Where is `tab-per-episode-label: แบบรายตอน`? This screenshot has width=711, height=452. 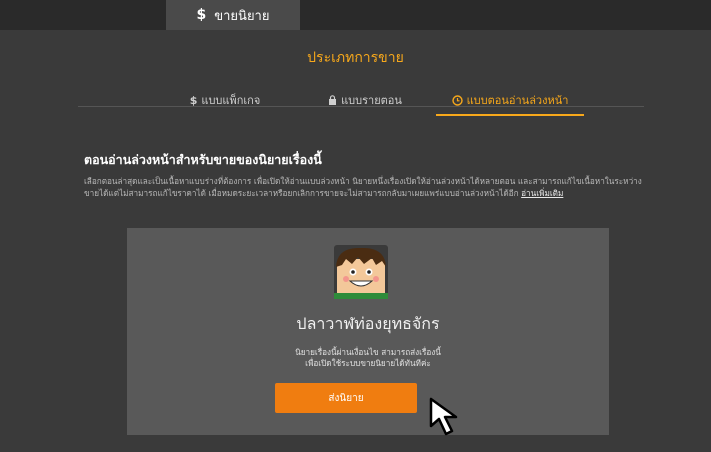 tab-per-episode-label: แบบรายตอน is located at coordinates (371, 100).